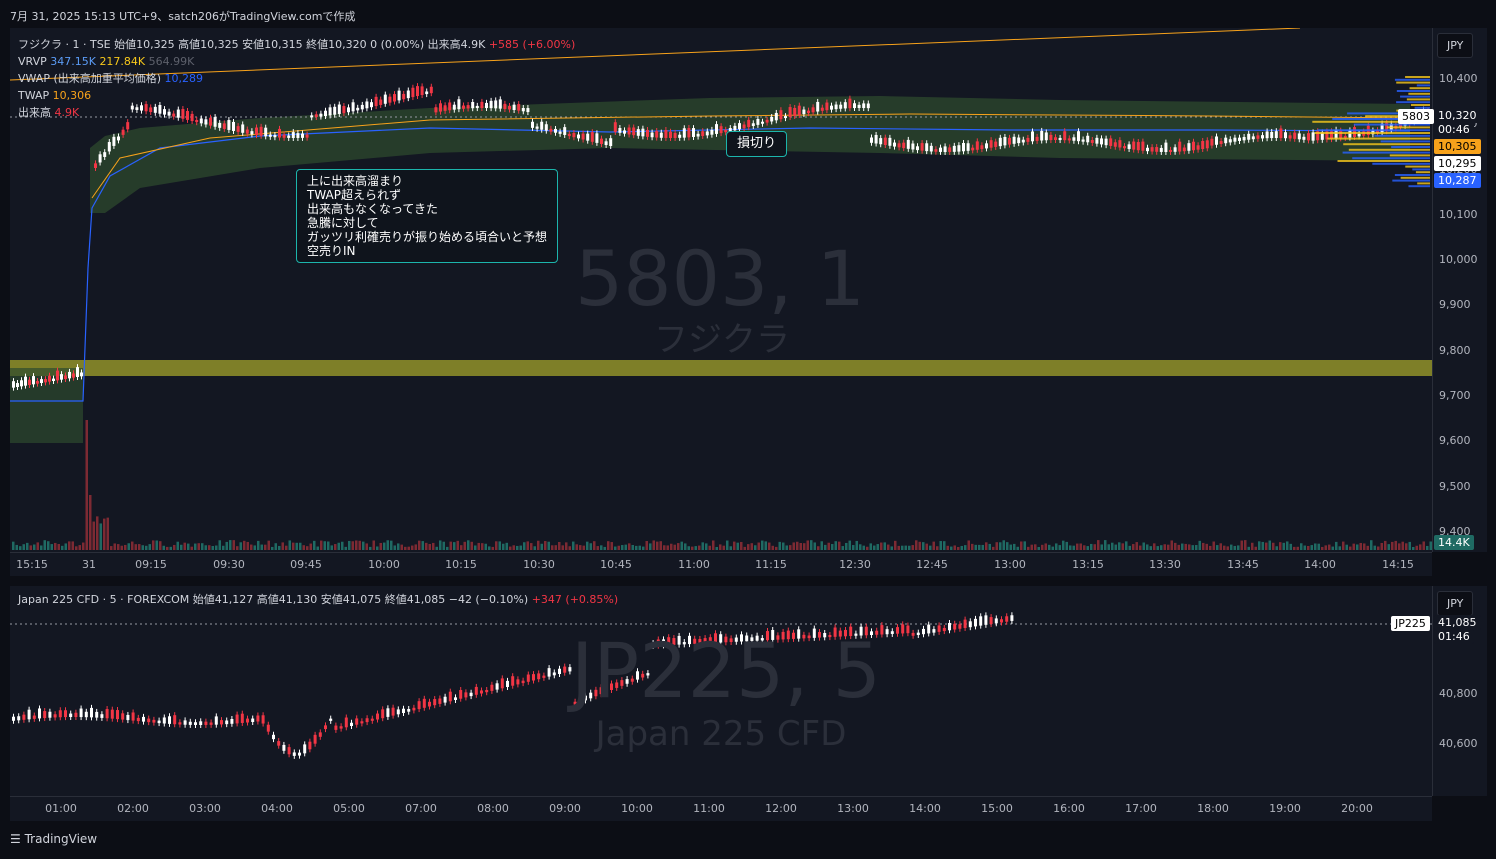 This screenshot has height=859, width=1496. I want to click on vrvp-label: VRVP, so click(32, 61).